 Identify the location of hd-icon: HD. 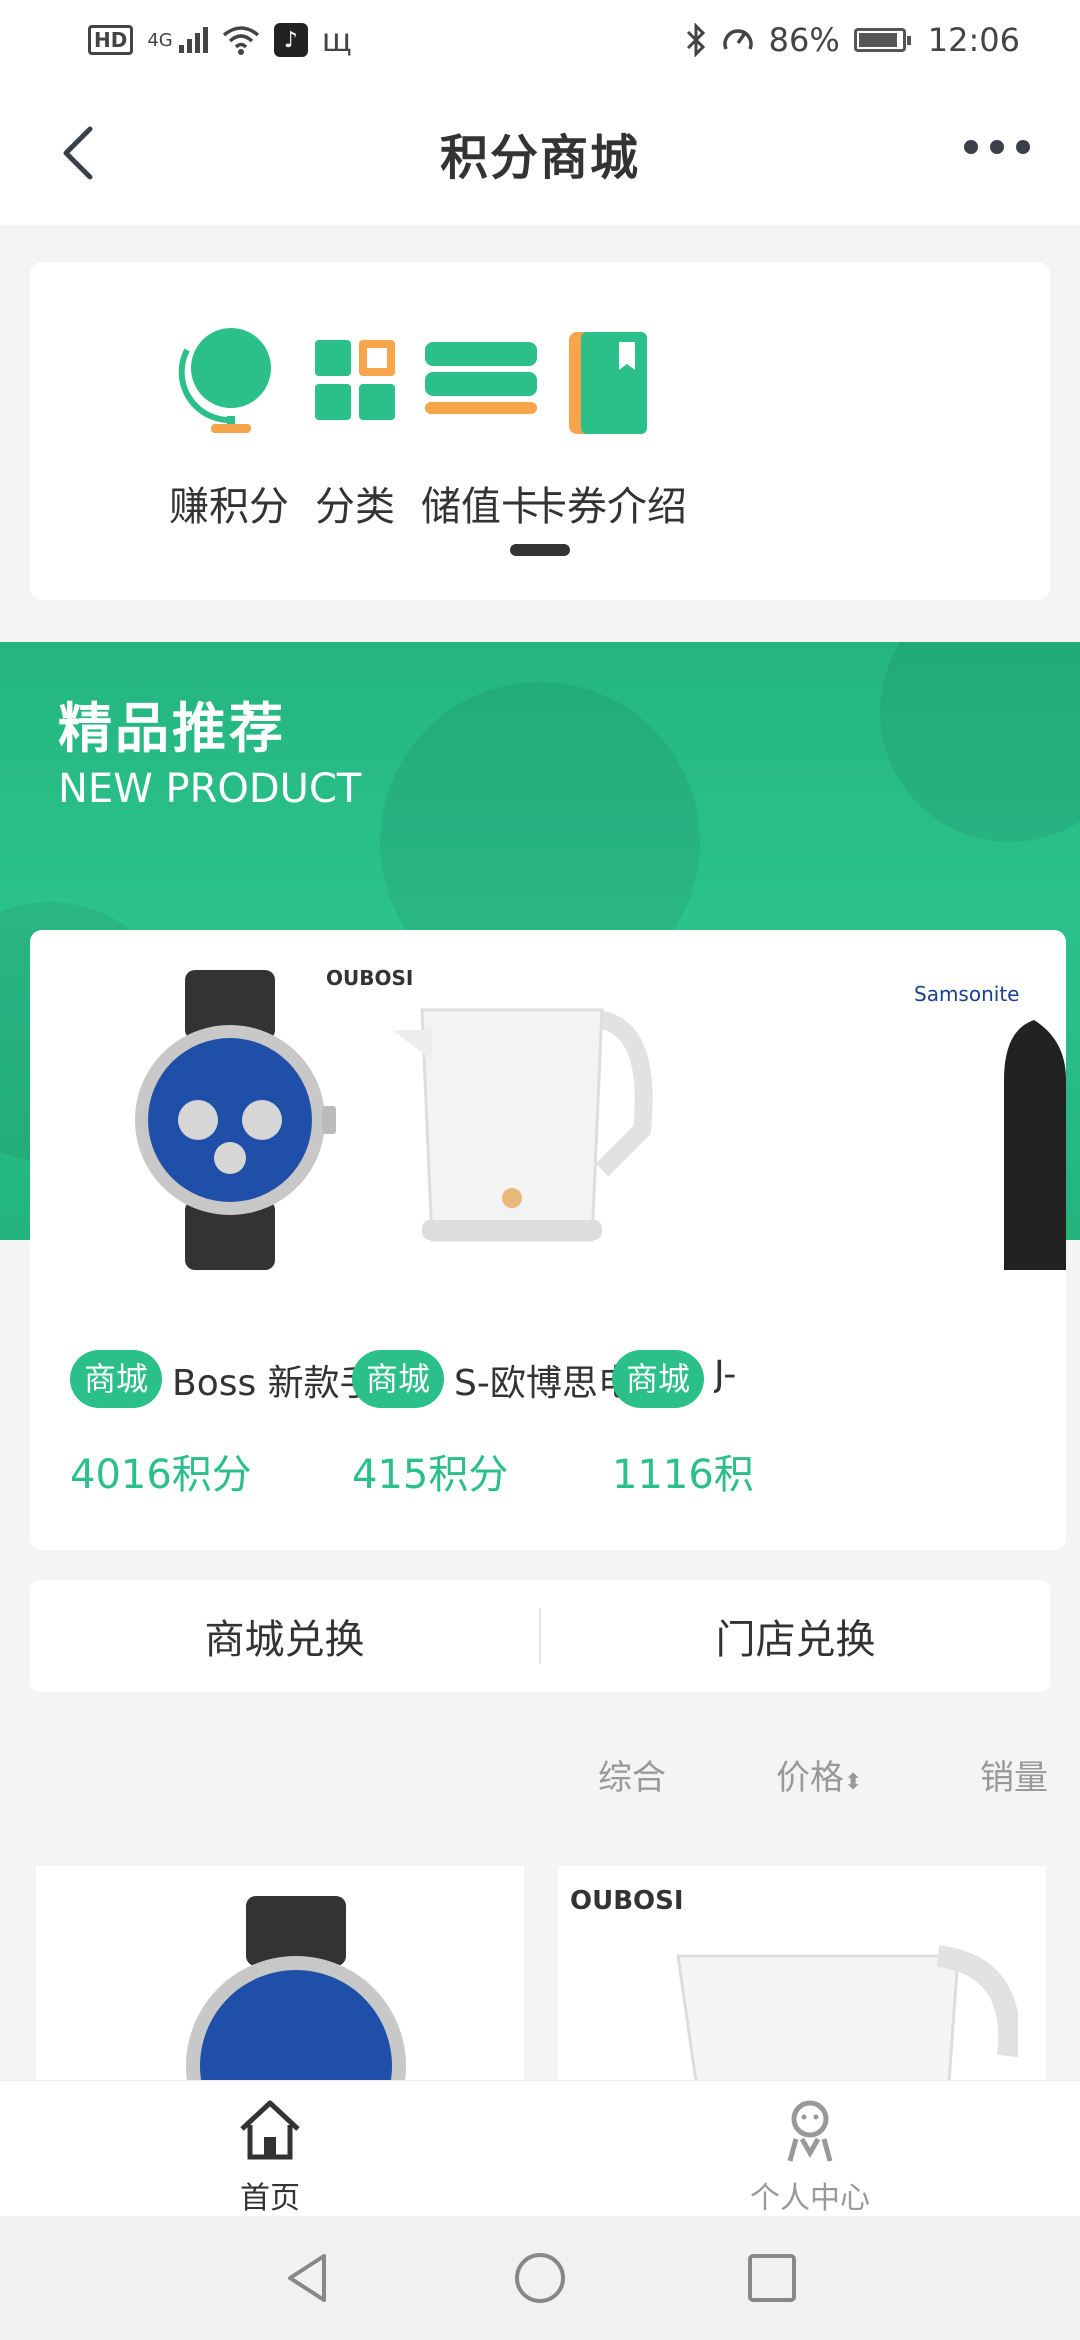
(111, 40).